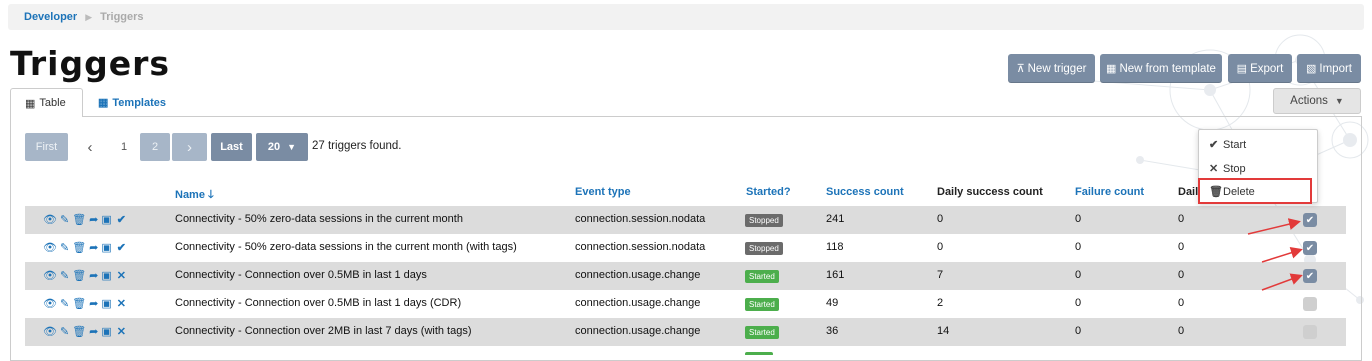 This screenshot has height=361, width=1372. Describe the element at coordinates (189, 147) in the screenshot. I see `pager-next-button: ›` at that location.